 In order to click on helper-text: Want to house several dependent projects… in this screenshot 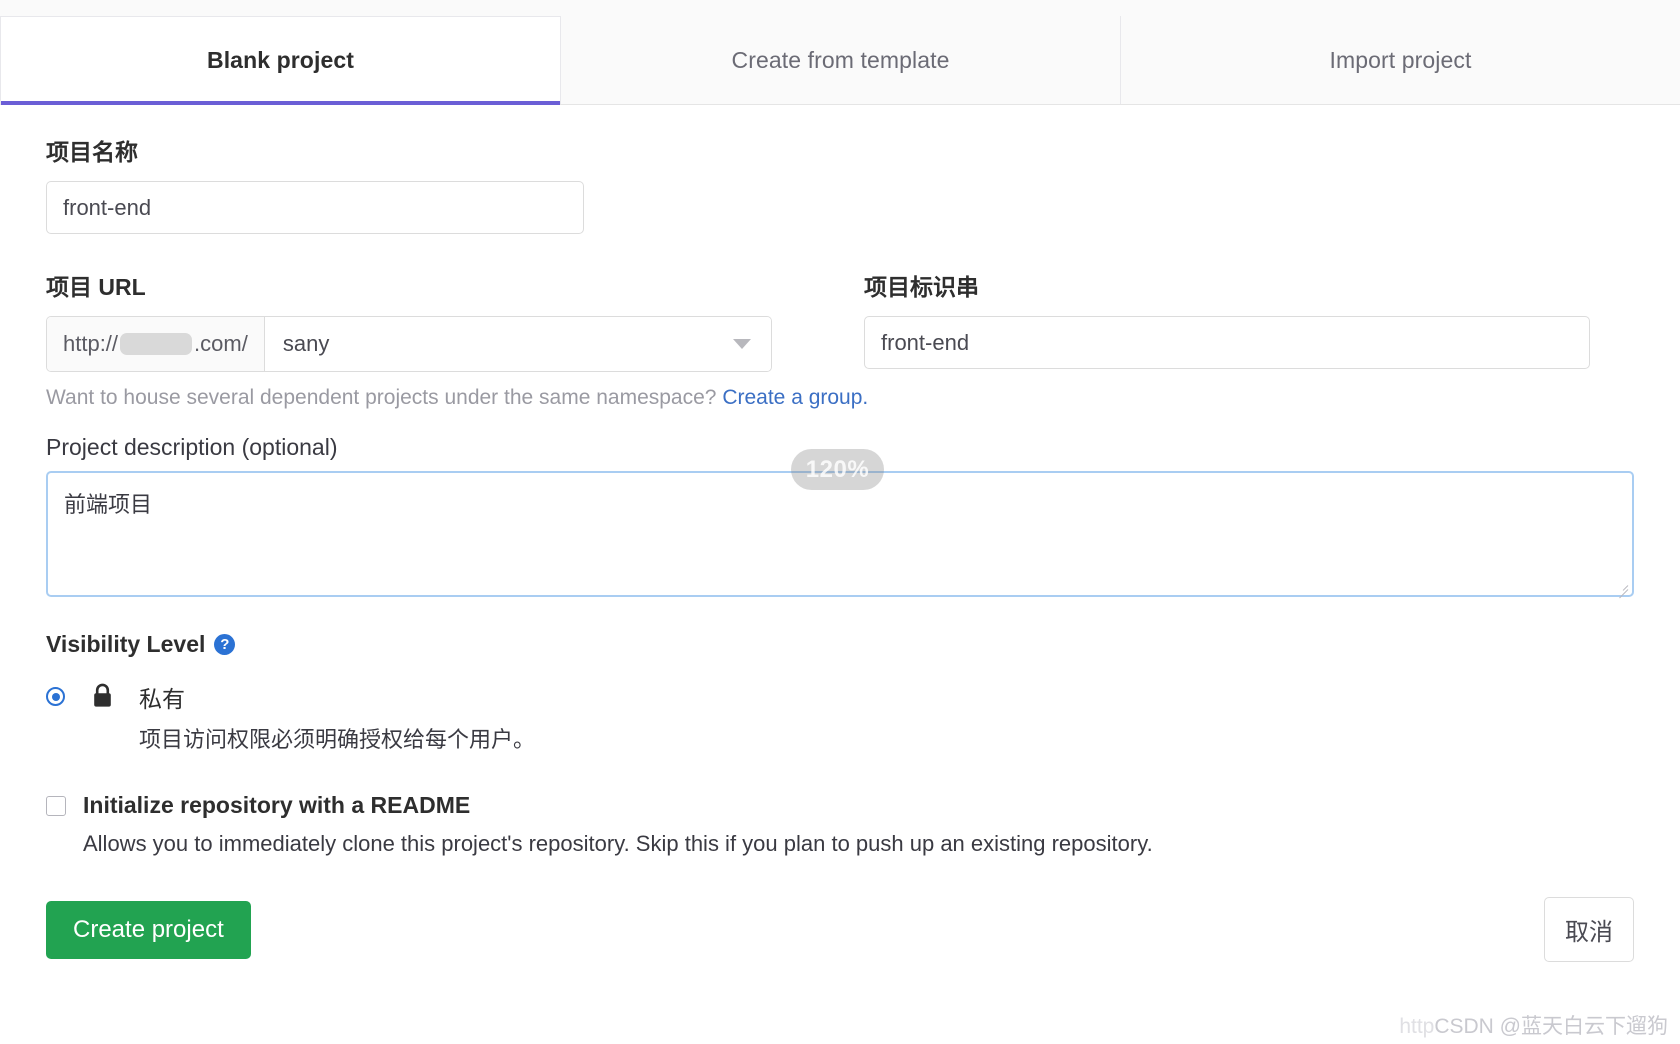, I will do `click(381, 397)`.